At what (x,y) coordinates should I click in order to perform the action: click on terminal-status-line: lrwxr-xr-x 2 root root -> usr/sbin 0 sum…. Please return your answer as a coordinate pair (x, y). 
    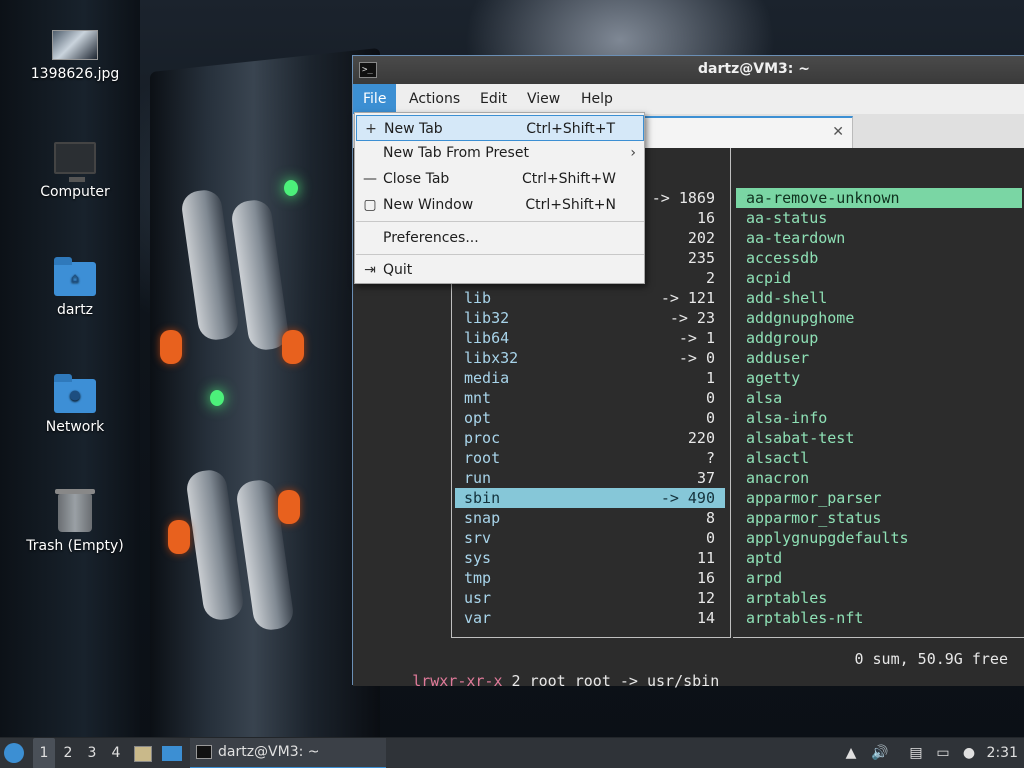
    Looking at the image, I should click on (689, 669).